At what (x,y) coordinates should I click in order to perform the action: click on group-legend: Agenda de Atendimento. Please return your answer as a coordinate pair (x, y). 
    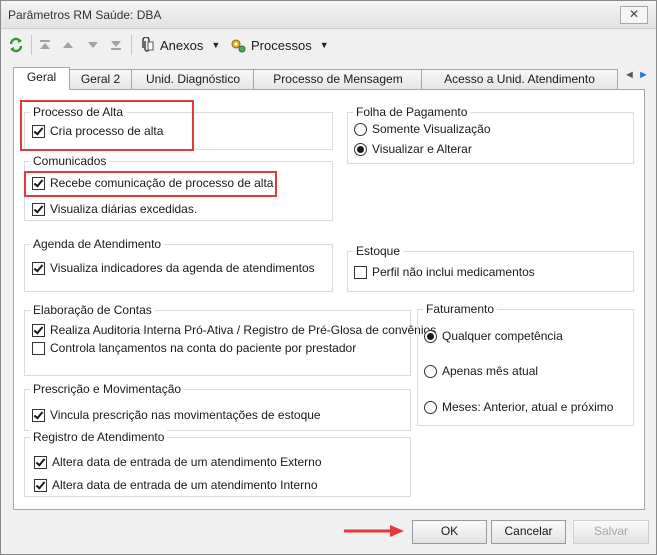
    Looking at the image, I should click on (97, 244).